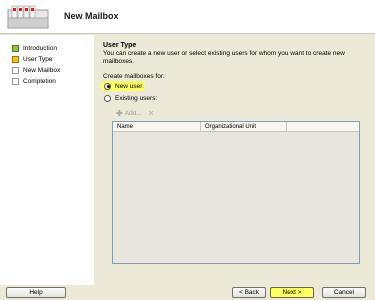 The width and height of the screenshot is (375, 300). I want to click on nav-item-label: New Mailbox, so click(42, 70).